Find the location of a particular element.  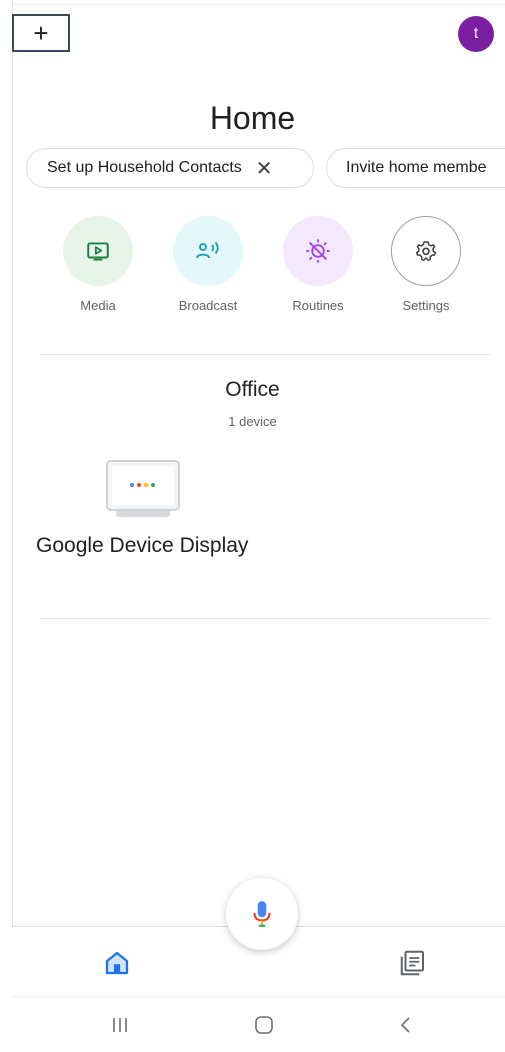

action-media: Media is located at coordinates (98, 264).